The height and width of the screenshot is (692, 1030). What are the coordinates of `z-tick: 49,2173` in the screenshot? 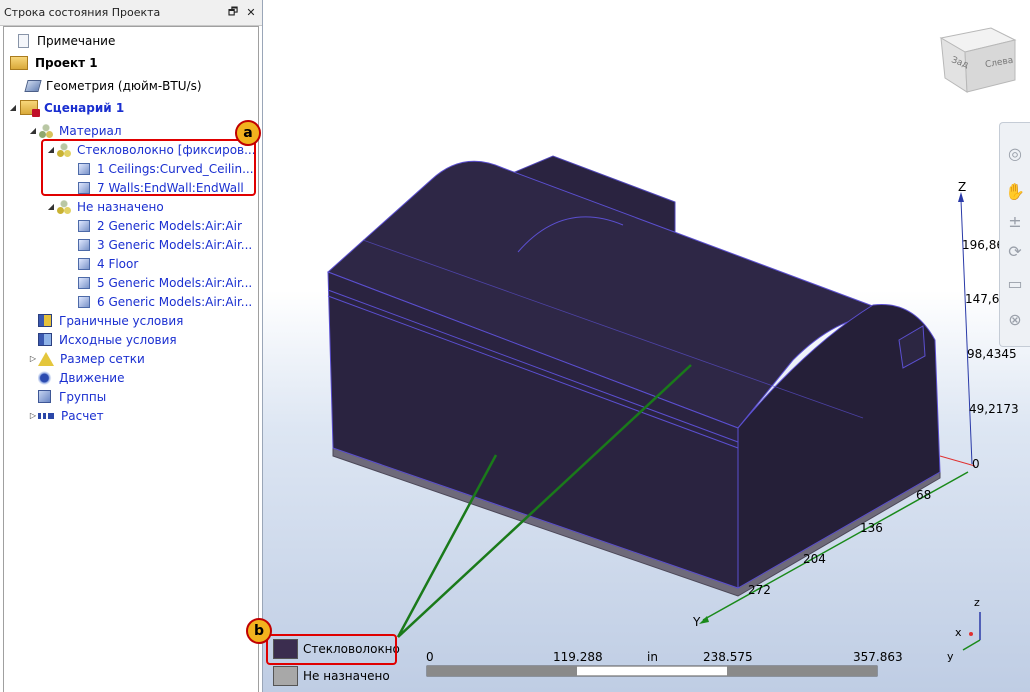 It's located at (994, 409).